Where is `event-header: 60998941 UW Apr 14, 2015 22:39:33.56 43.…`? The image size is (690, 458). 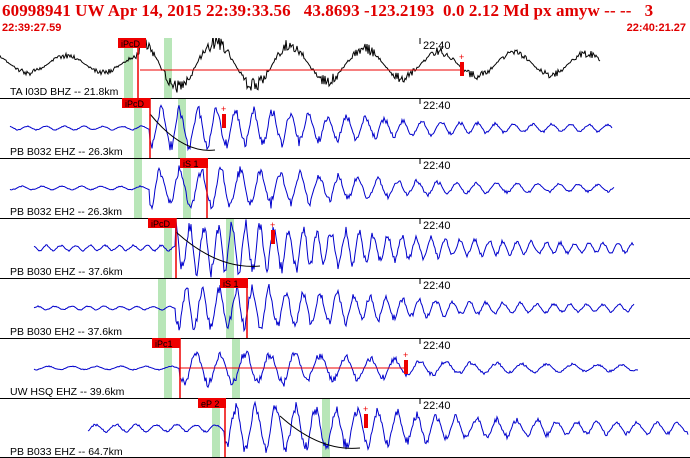
event-header: 60998941 UW Apr 14, 2015 22:39:33.56 43.… is located at coordinates (345, 19).